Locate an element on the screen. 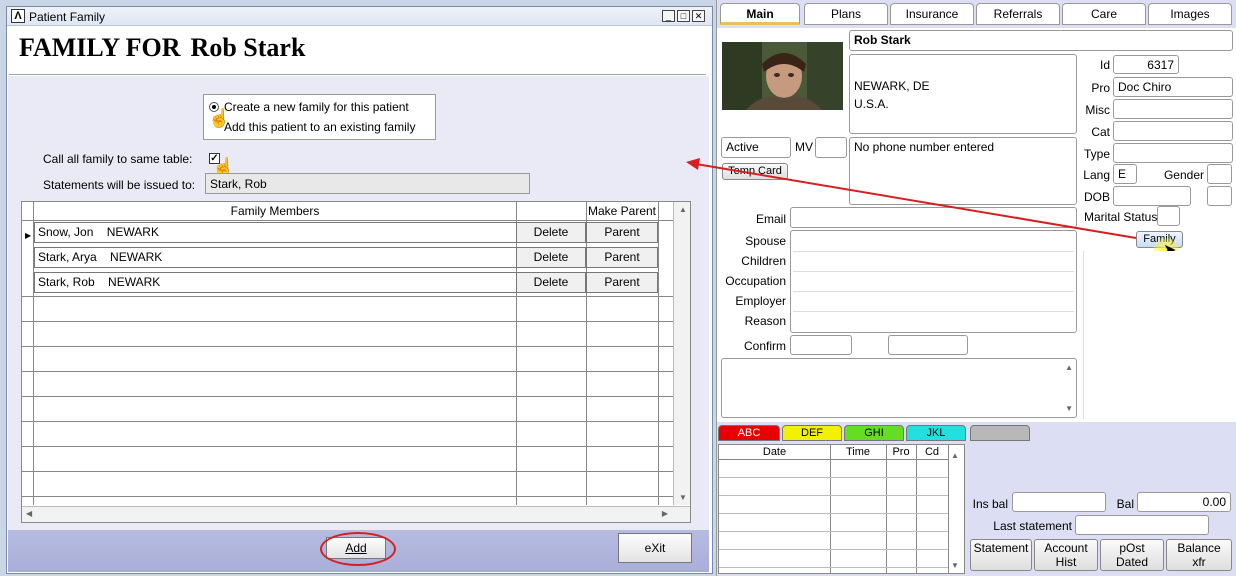 This screenshot has width=1236, height=576. bal-label: Bal is located at coordinates (1125, 504).